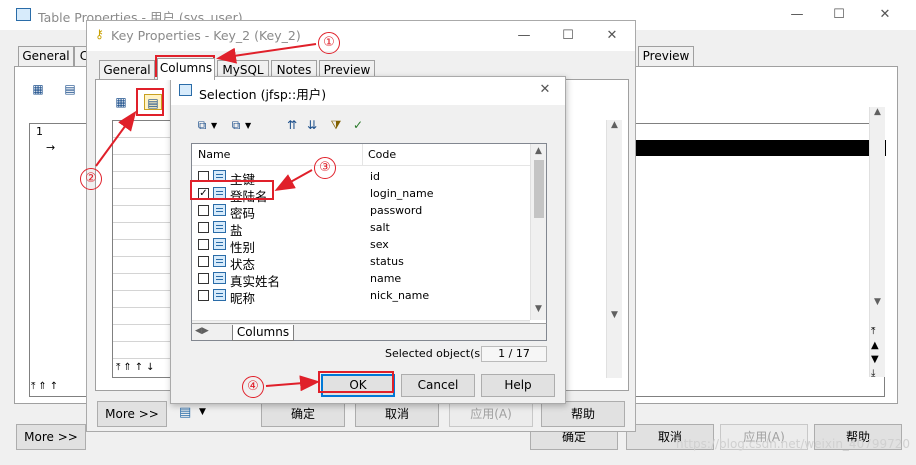  Describe the element at coordinates (186, 69) in the screenshot. I see `tab-columns: Columns` at that location.